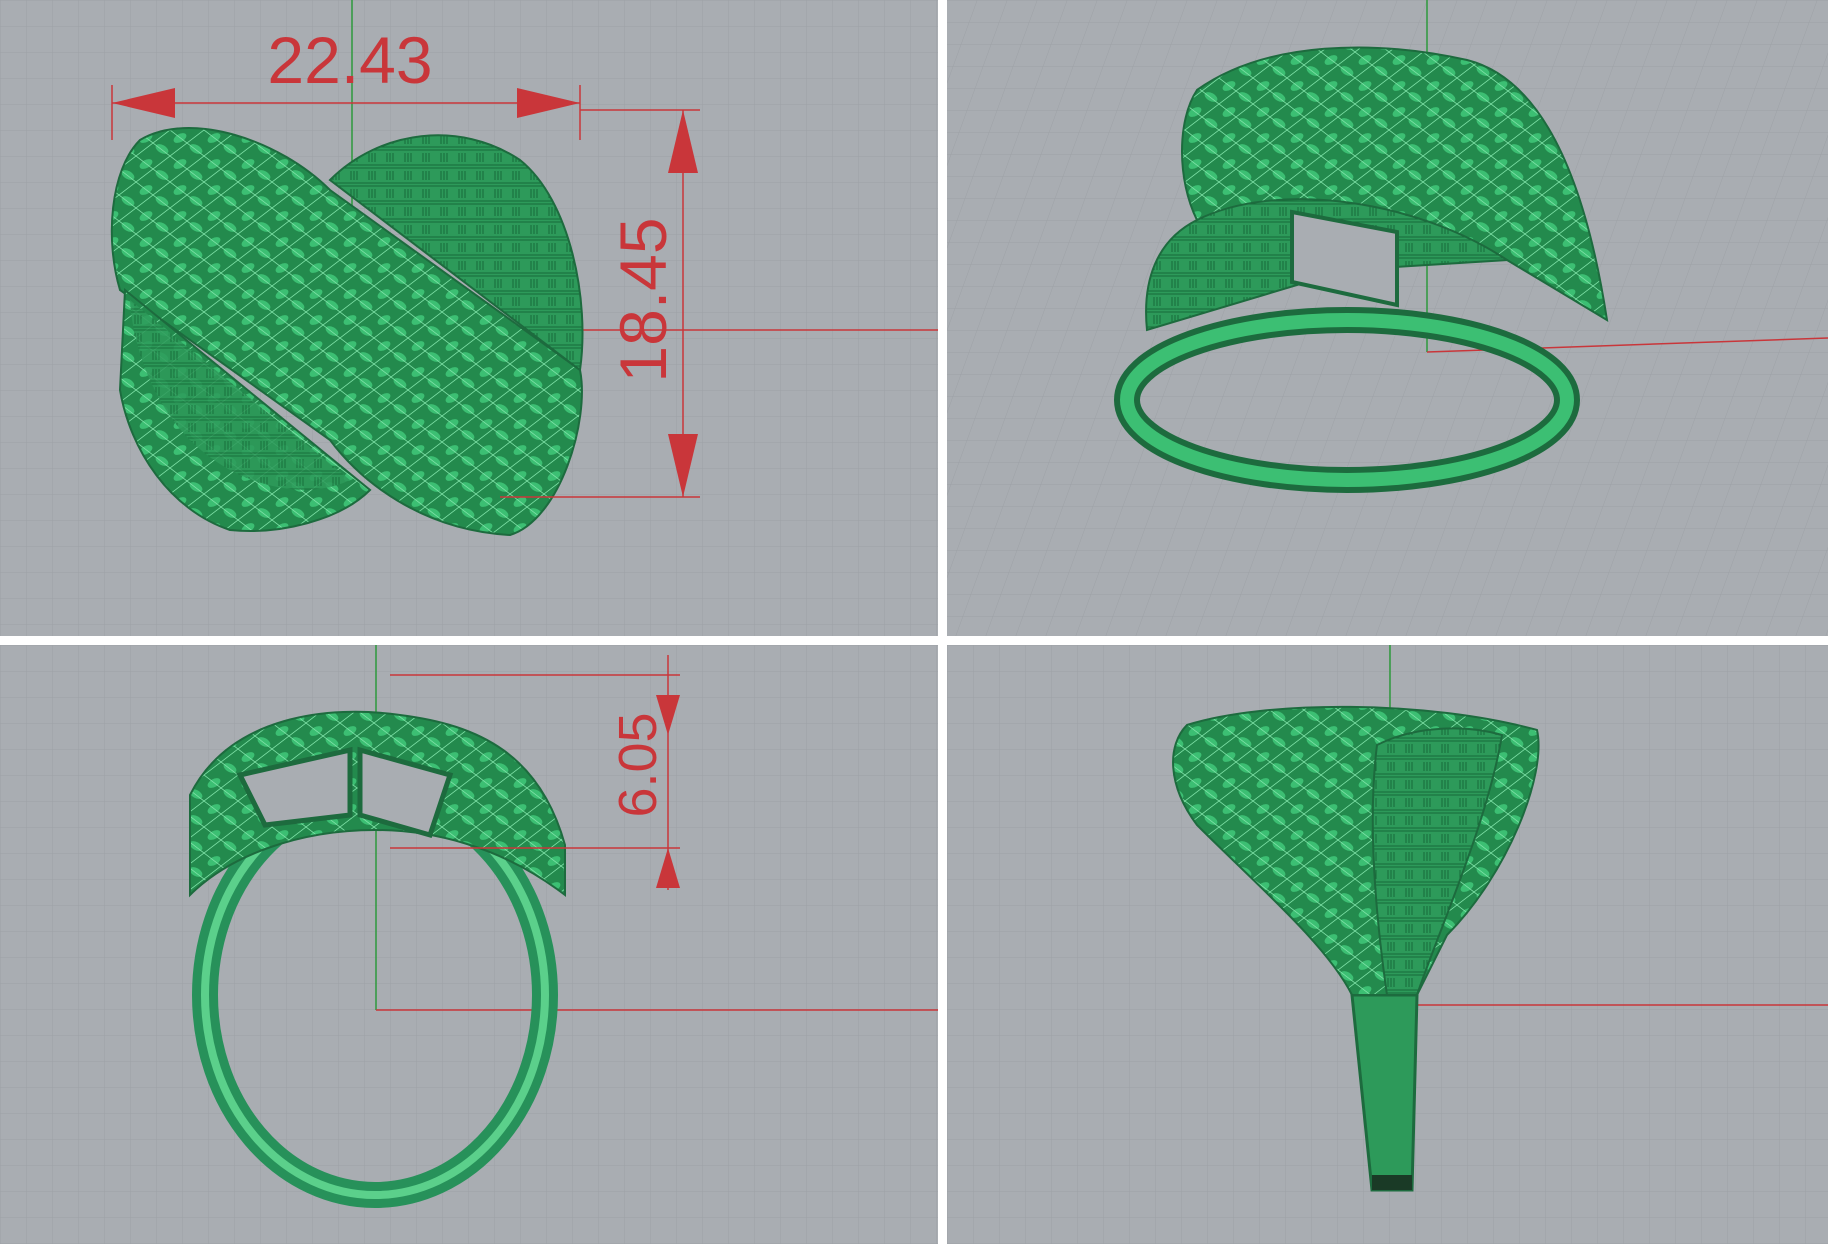 The height and width of the screenshot is (1244, 1828). I want to click on dimension-width-label: 22.43, so click(349, 60).